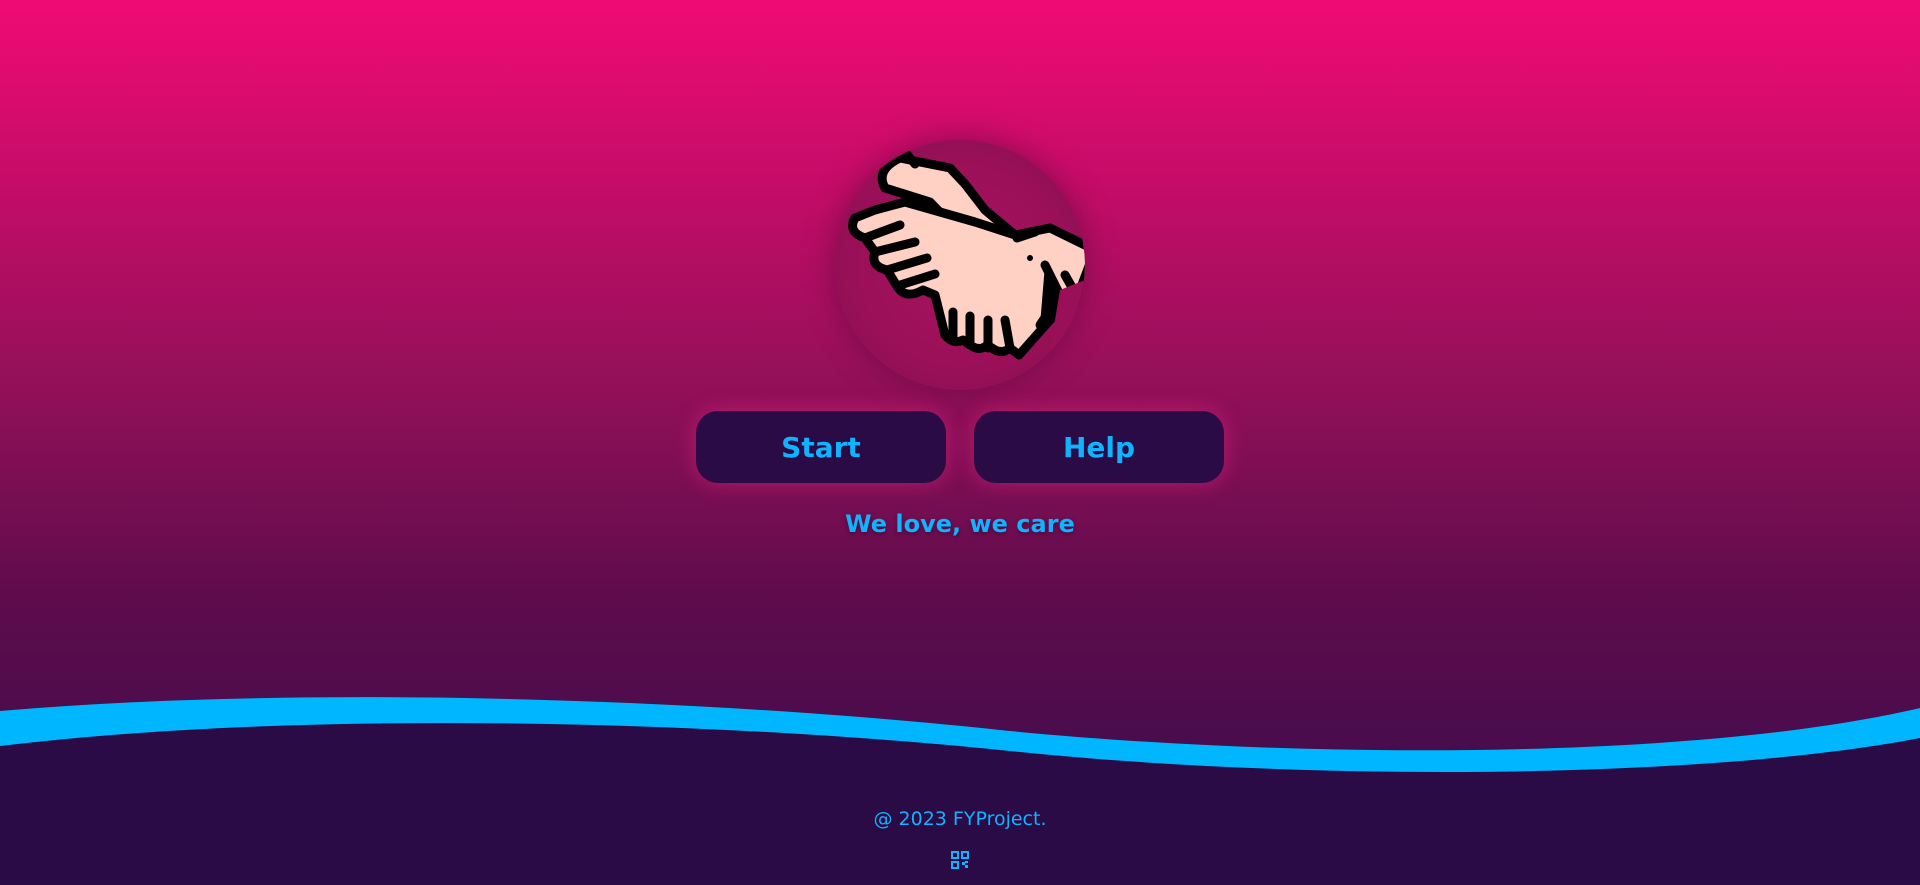 The width and height of the screenshot is (1920, 885). What do you see at coordinates (960, 524) in the screenshot?
I see `tagline: We love, we care` at bounding box center [960, 524].